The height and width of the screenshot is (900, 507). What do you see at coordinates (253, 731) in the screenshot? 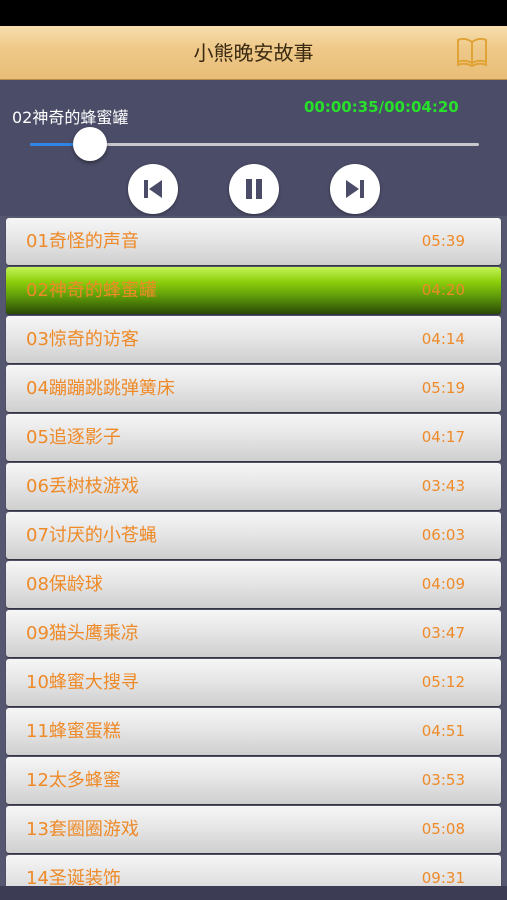
I see `track-row: 11蜂蜜蛋糕 04:51` at bounding box center [253, 731].